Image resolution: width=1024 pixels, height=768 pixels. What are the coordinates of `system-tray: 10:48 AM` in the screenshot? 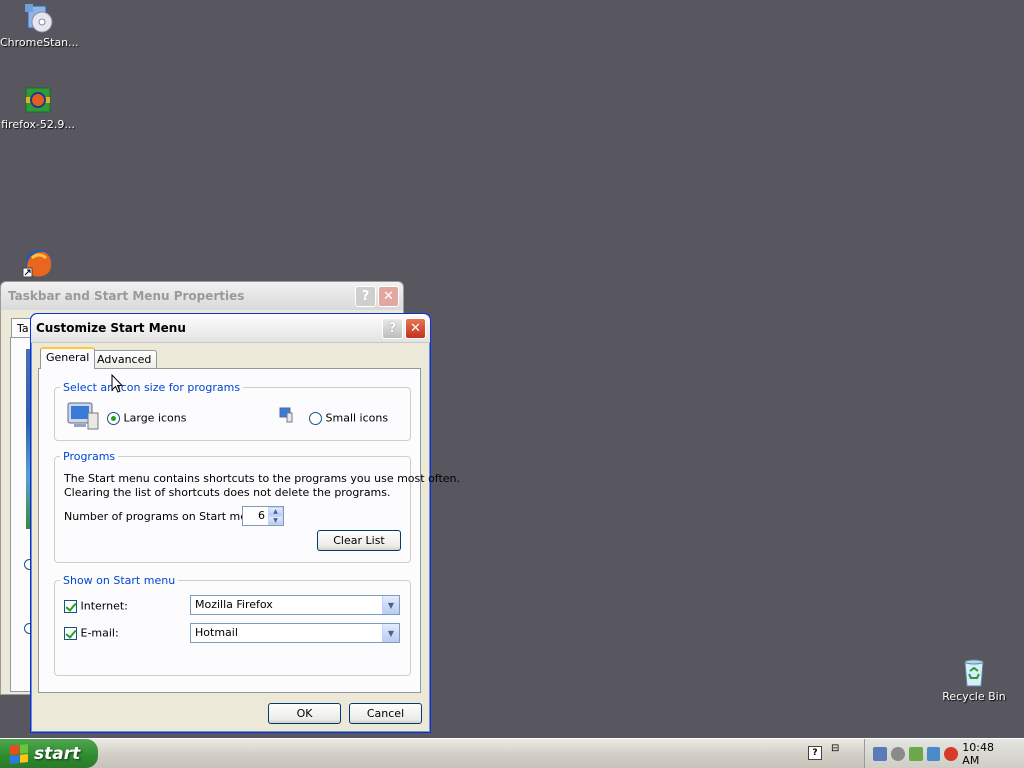 It's located at (944, 753).